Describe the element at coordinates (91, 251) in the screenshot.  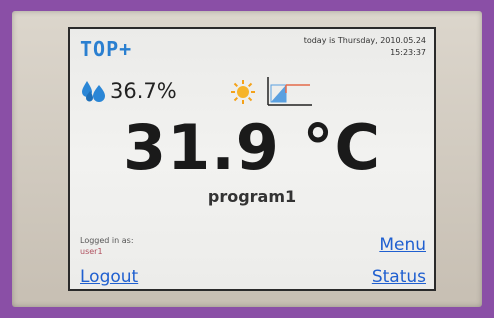
I see `username: user1` at that location.